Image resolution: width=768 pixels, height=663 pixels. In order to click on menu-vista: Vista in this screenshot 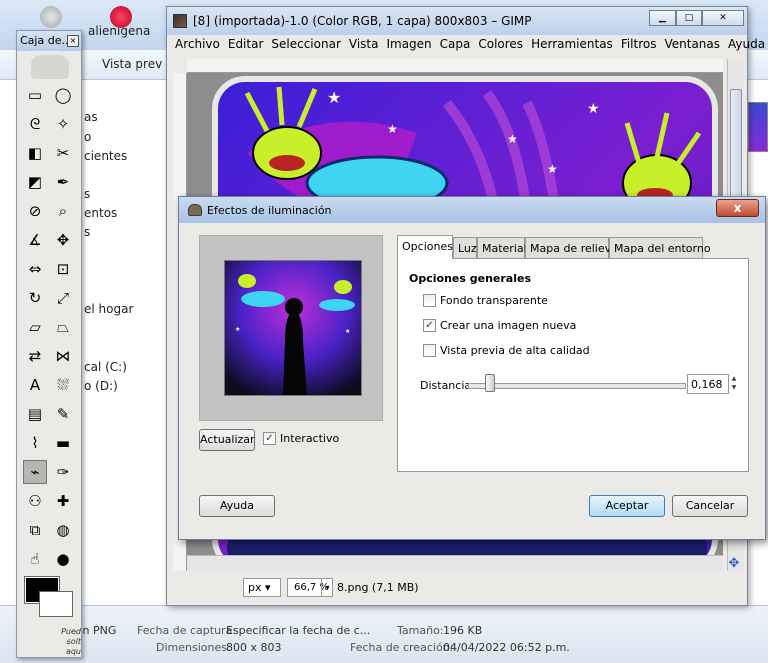, I will do `click(364, 44)`.